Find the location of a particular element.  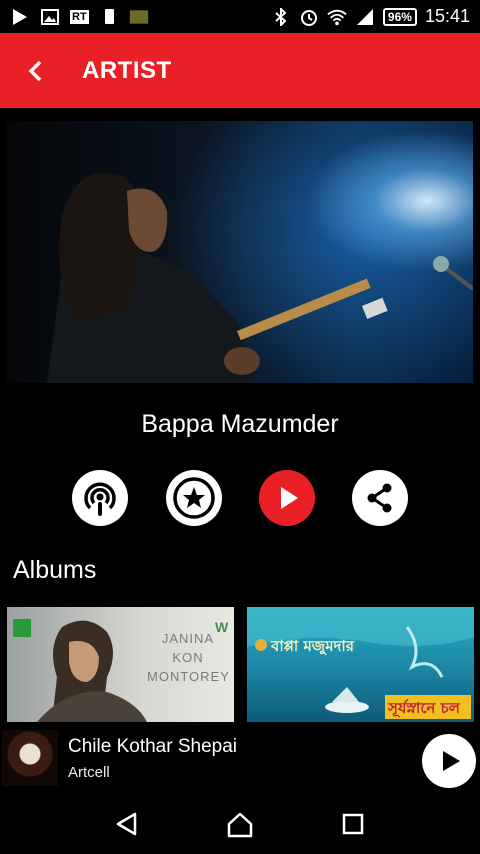

home-icon is located at coordinates (240, 825).